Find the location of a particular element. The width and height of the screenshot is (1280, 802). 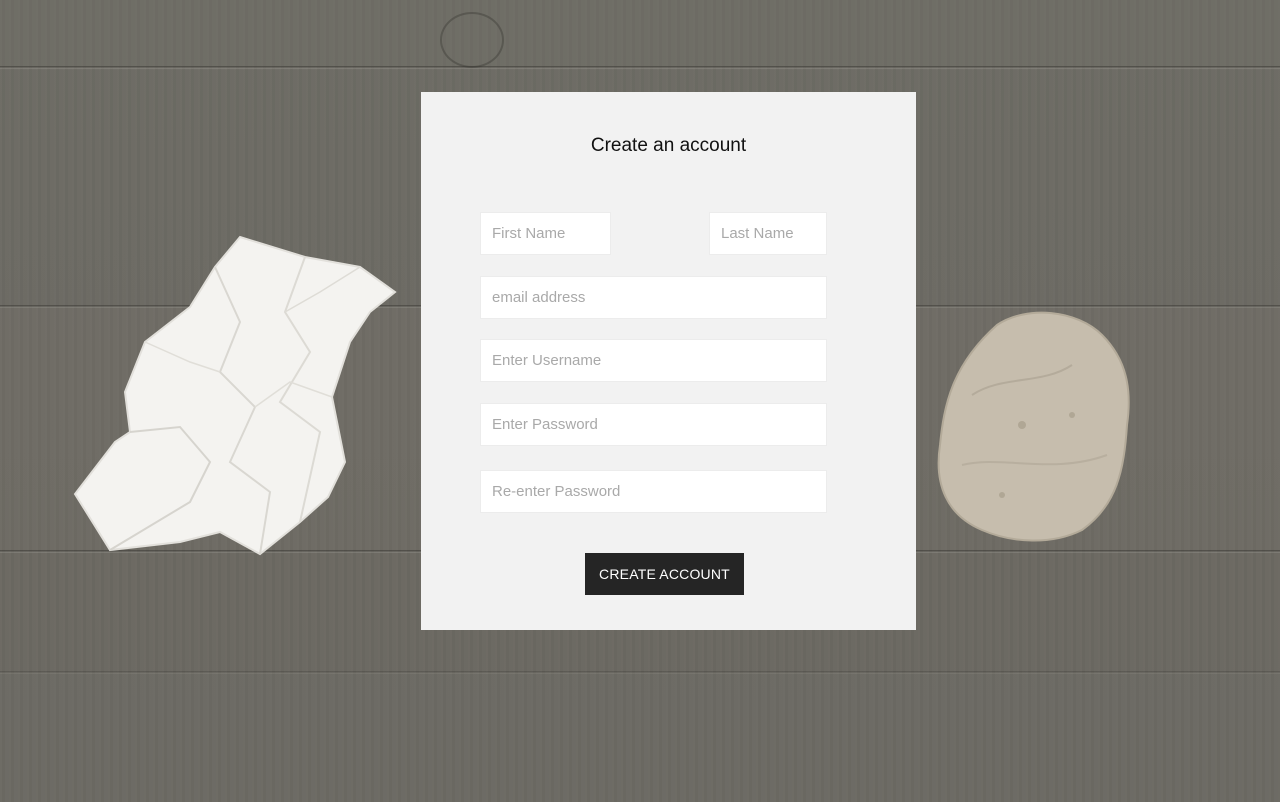

username-input is located at coordinates (653, 360).